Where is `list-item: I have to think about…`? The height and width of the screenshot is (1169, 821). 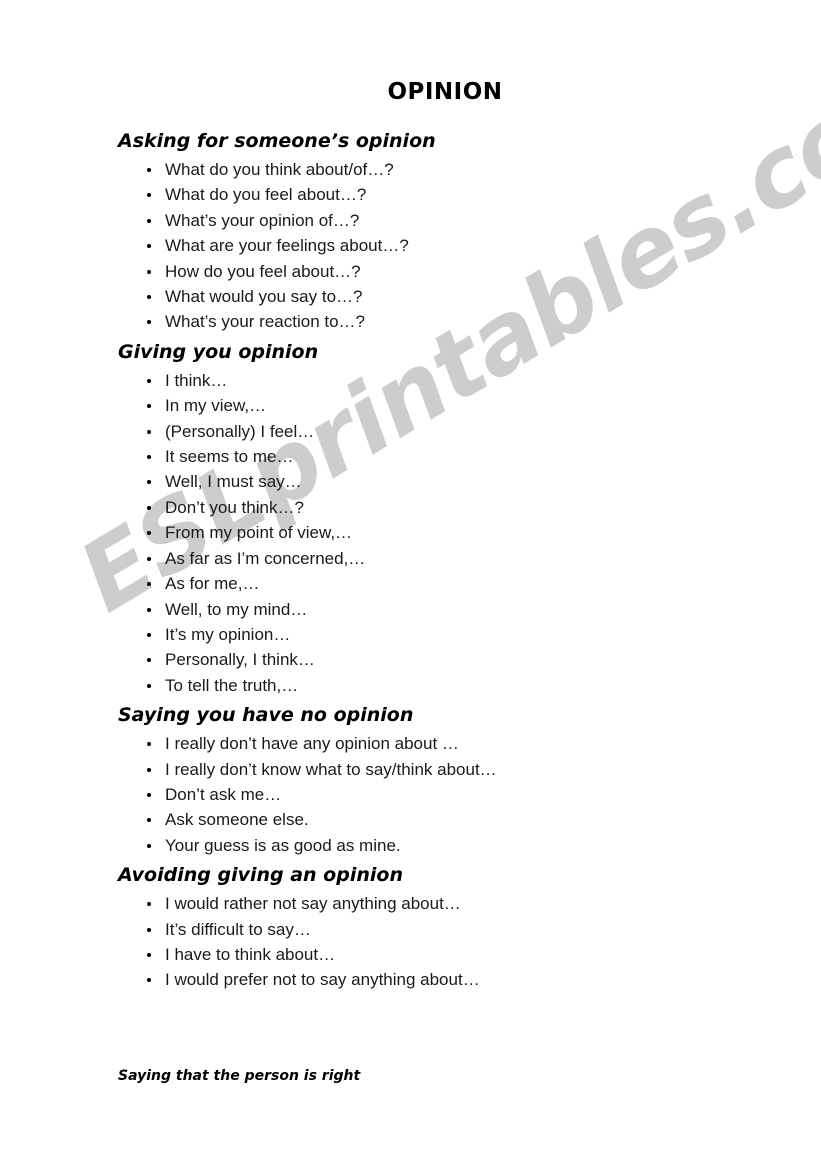
list-item: I have to think about… is located at coordinates (438, 954).